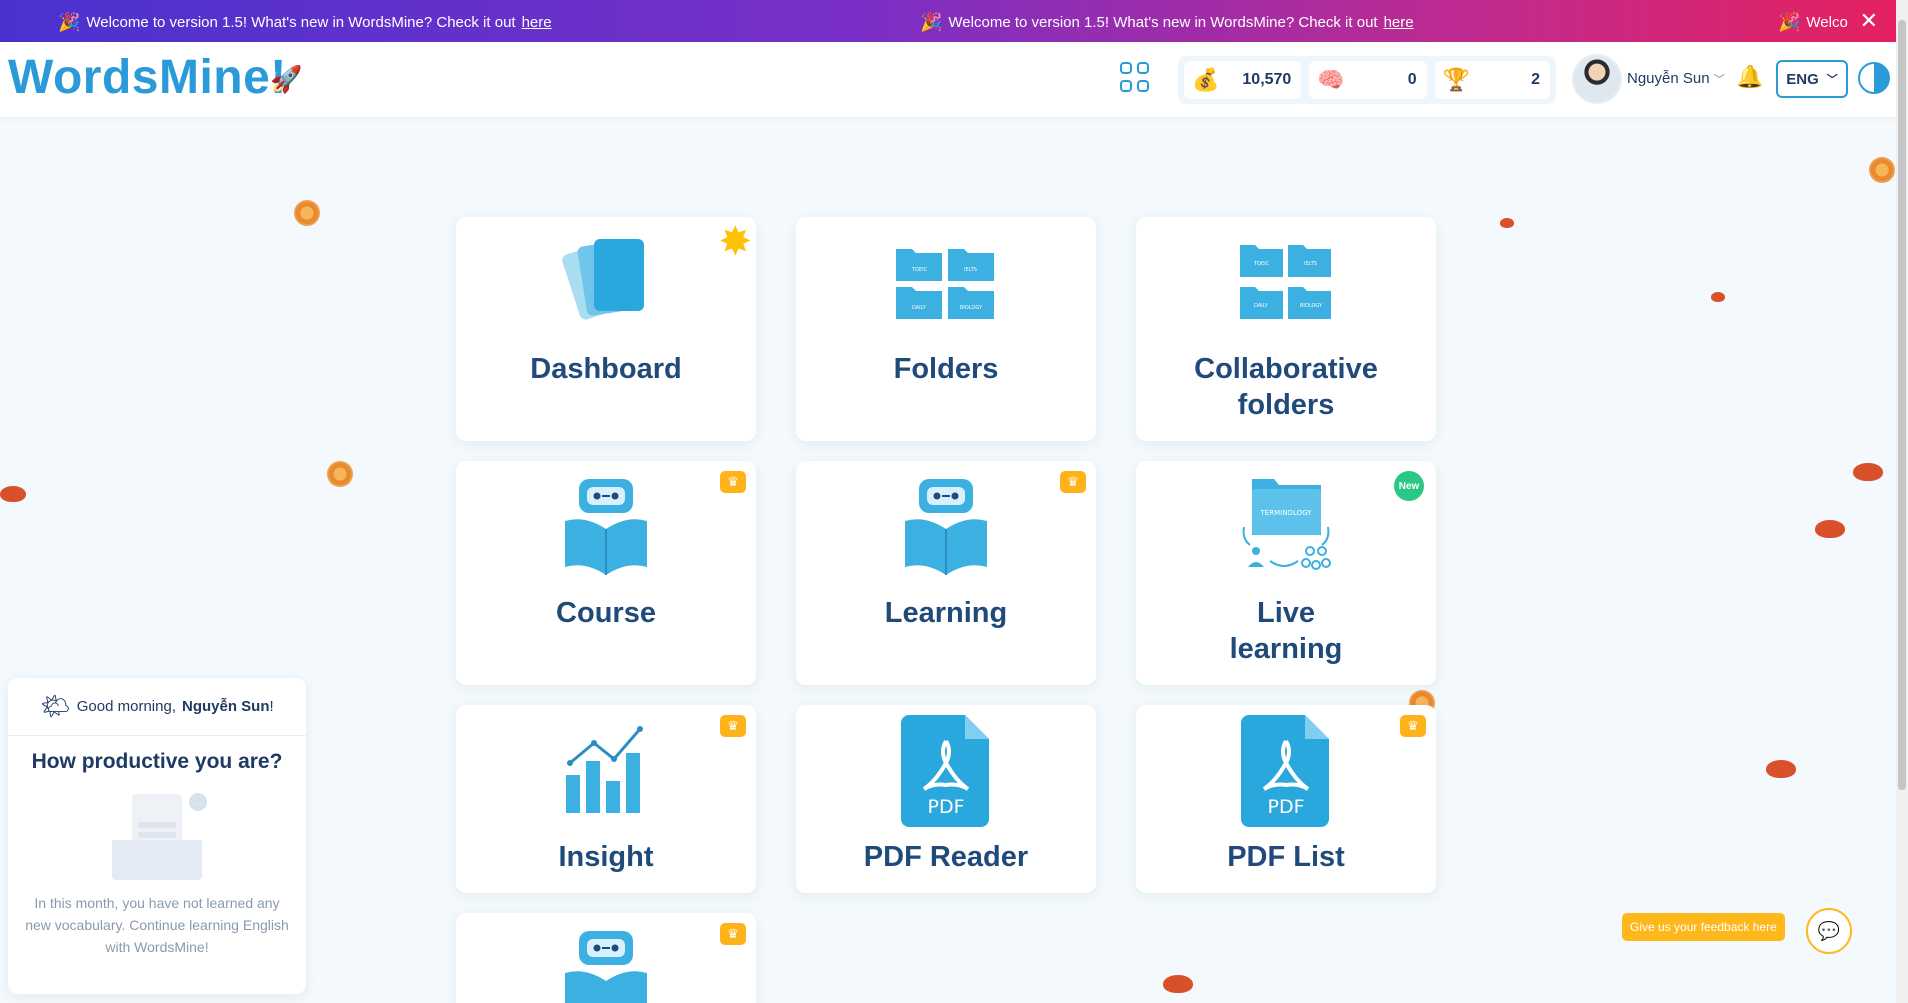  I want to click on shared-folders-icon: TOEIC IELTS DAILY BIOLOGY, so click(1285, 282).